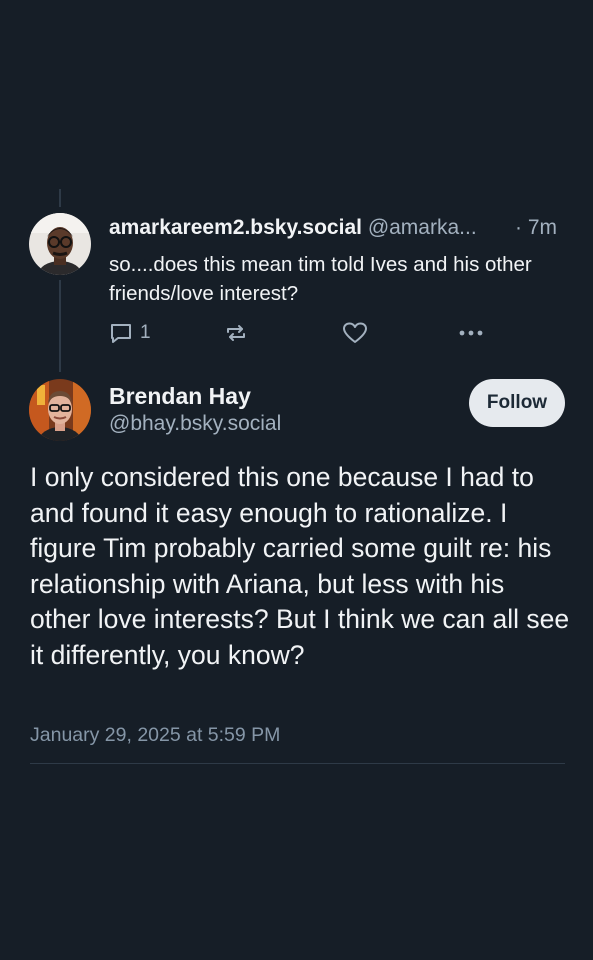  Describe the element at coordinates (299, 333) in the screenshot. I see `parent-post-actions: 1` at that location.